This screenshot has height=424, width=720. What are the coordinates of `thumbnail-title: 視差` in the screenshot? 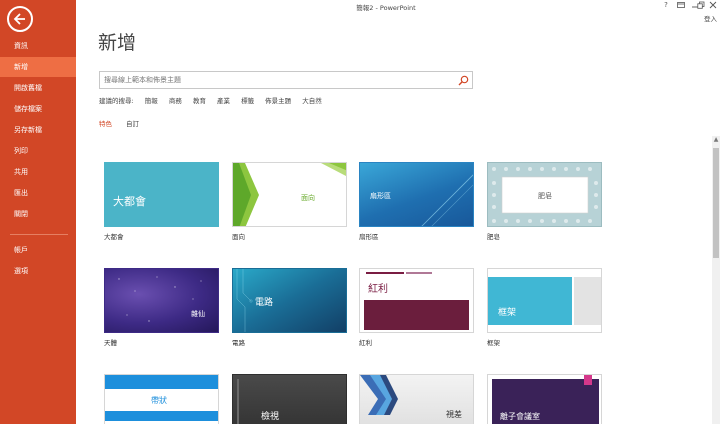 It's located at (454, 414).